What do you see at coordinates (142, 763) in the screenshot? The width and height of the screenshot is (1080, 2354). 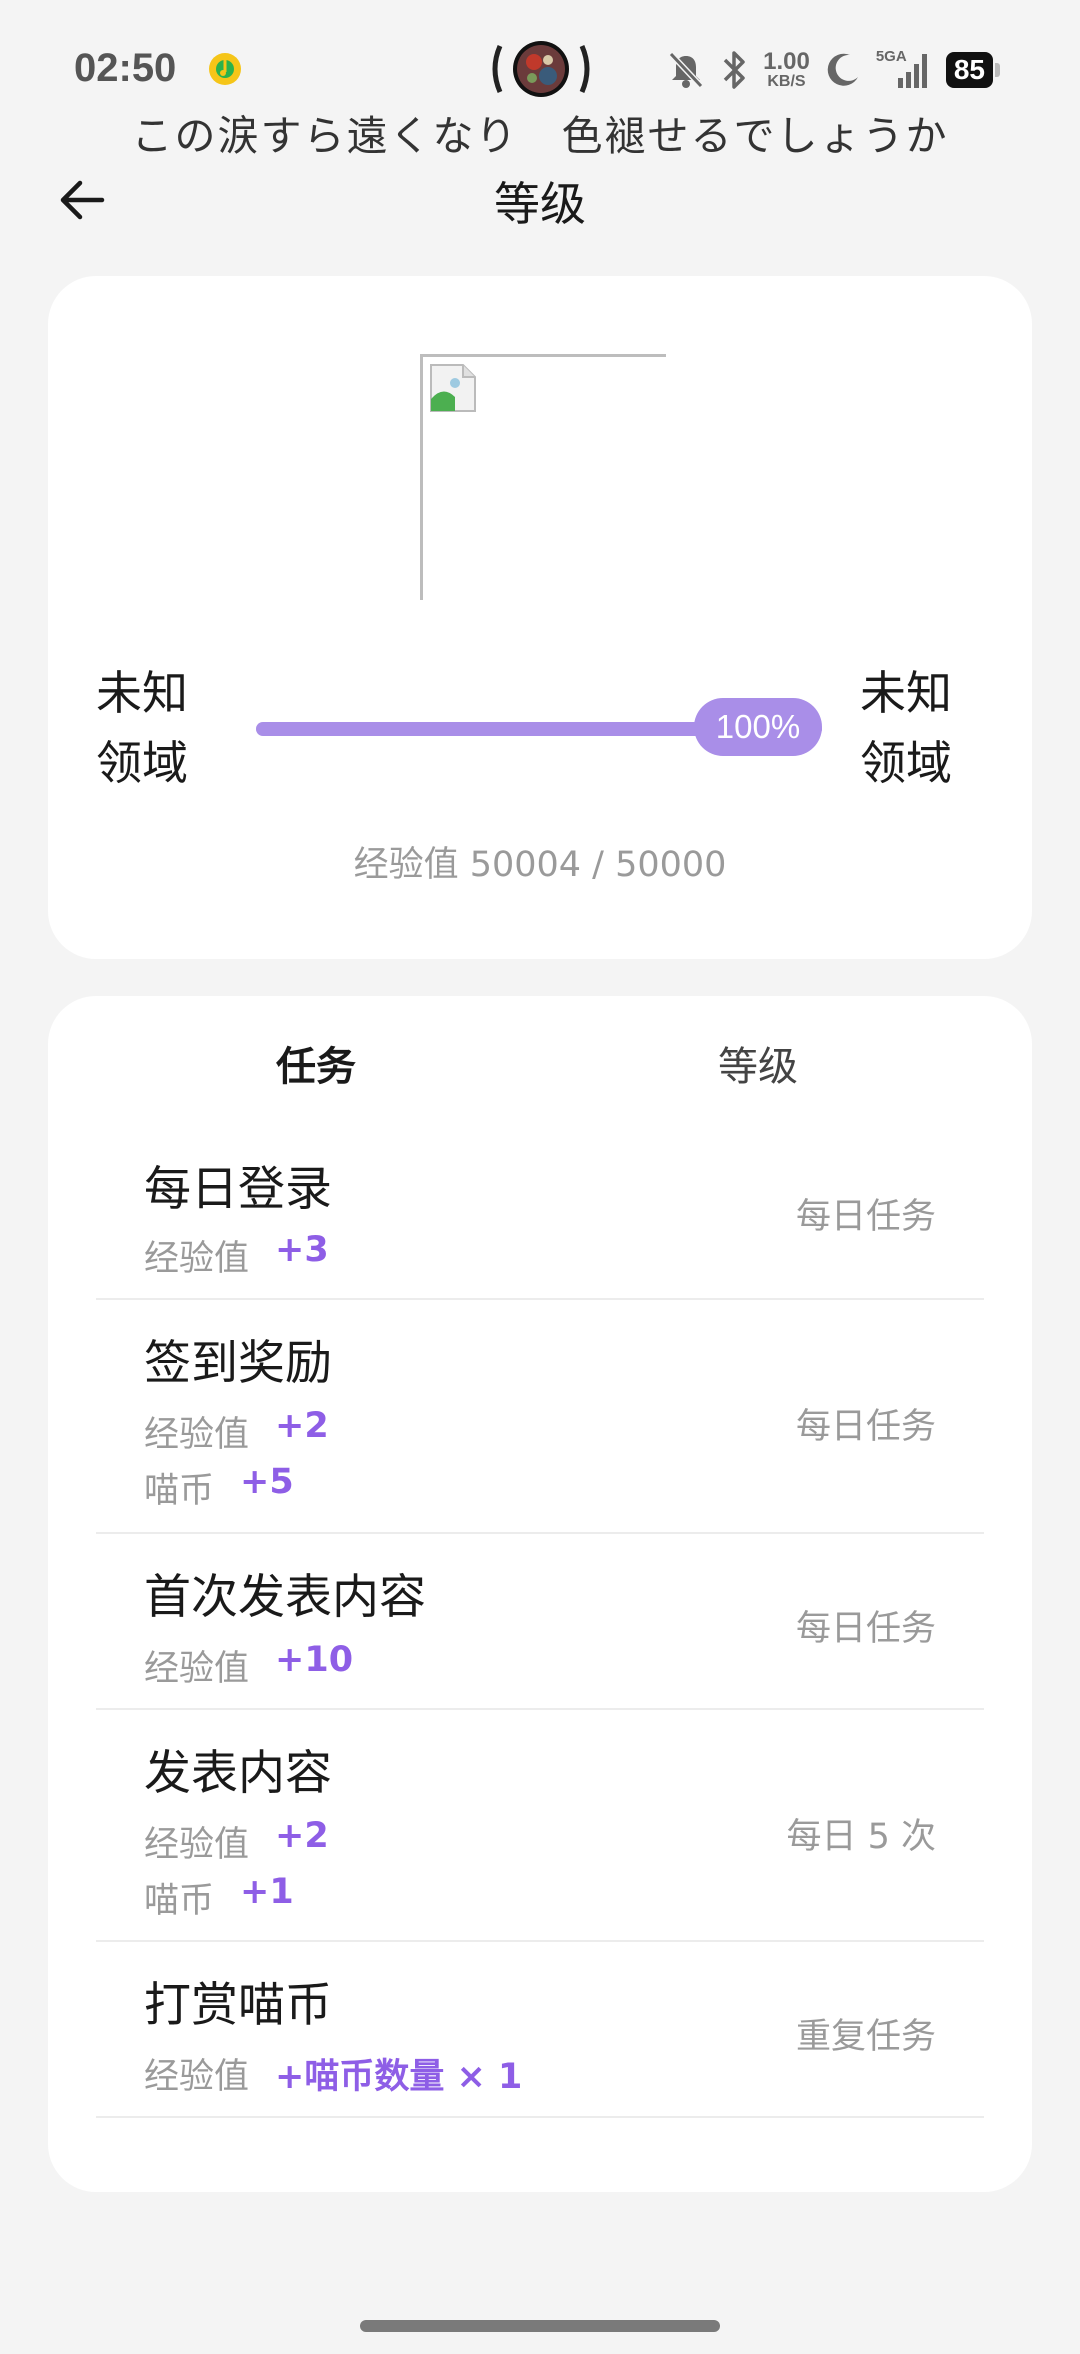 I see `current-level-line2: 领域` at bounding box center [142, 763].